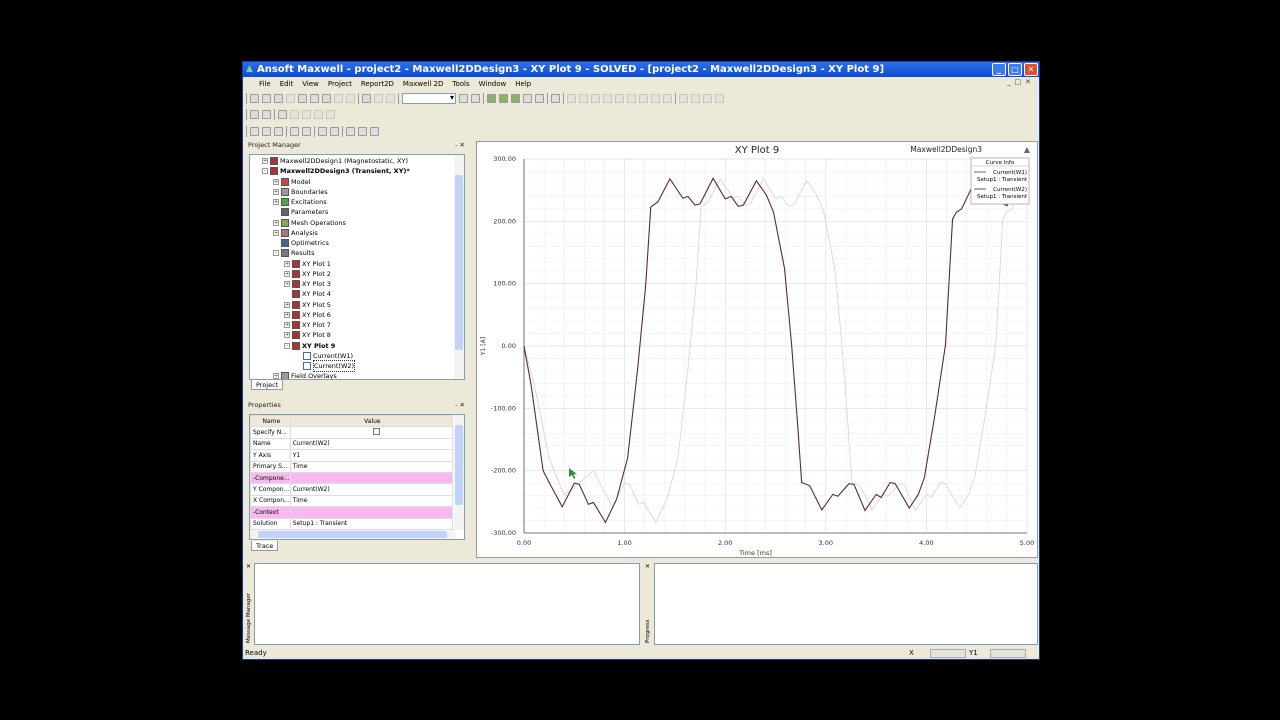 The image size is (1280, 720). Describe the element at coordinates (352, 523) in the screenshot. I see `property-row: Solution Setup1 : Transient` at that location.